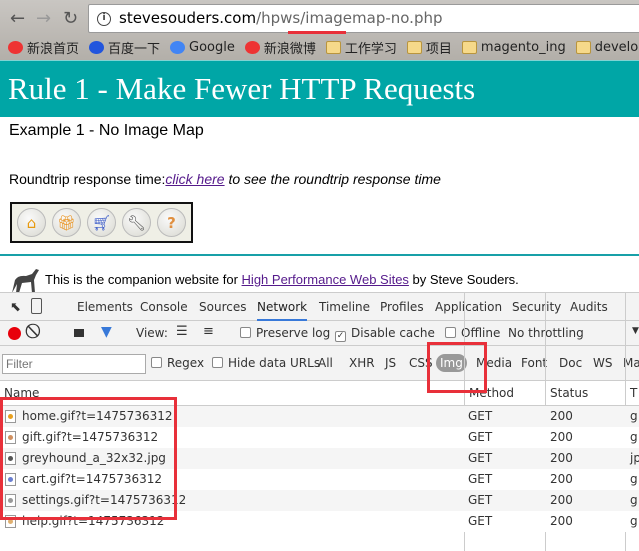  Describe the element at coordinates (105, 307) in the screenshot. I see `tab-elements: Elements` at that location.